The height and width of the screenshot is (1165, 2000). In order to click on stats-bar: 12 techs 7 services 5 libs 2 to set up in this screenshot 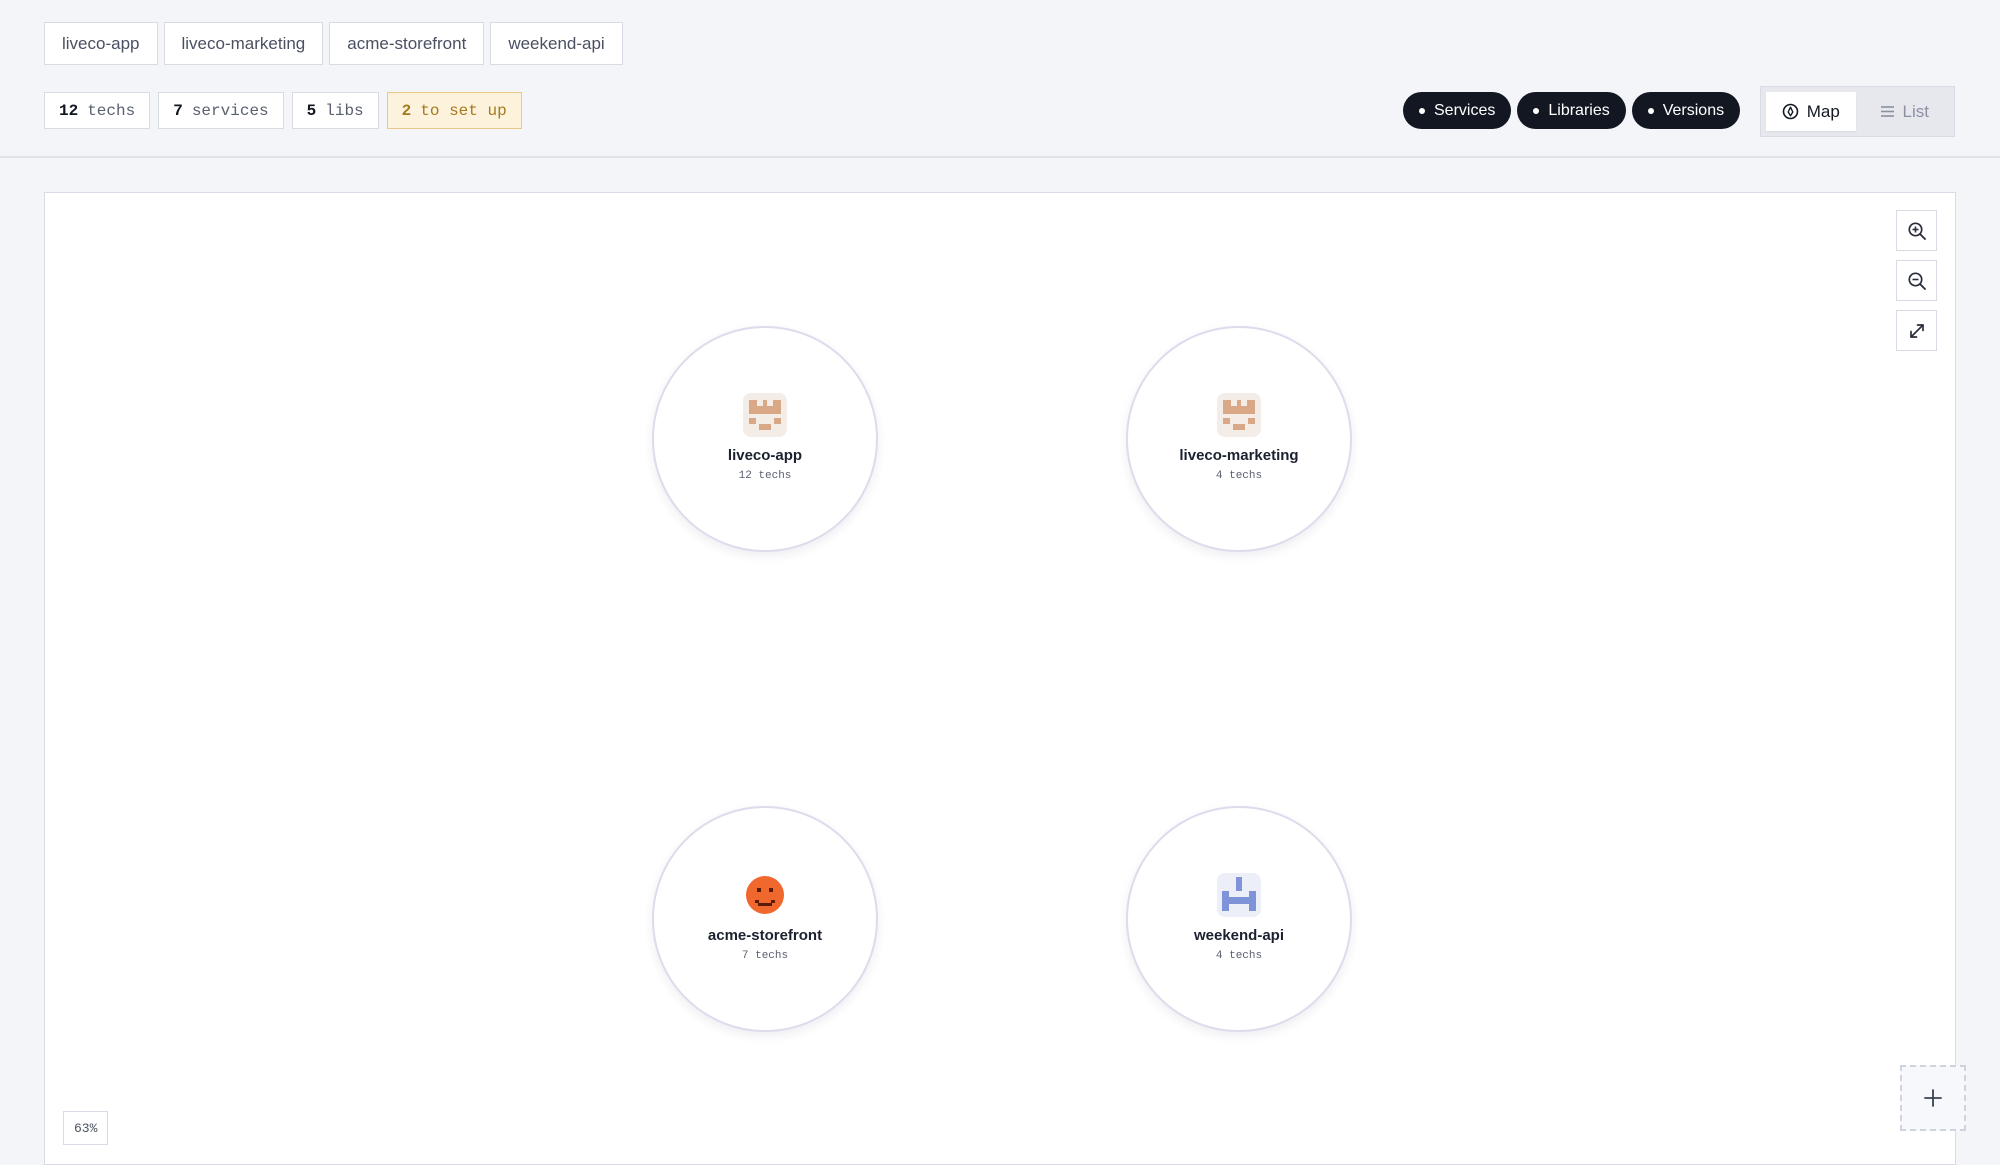, I will do `click(283, 110)`.